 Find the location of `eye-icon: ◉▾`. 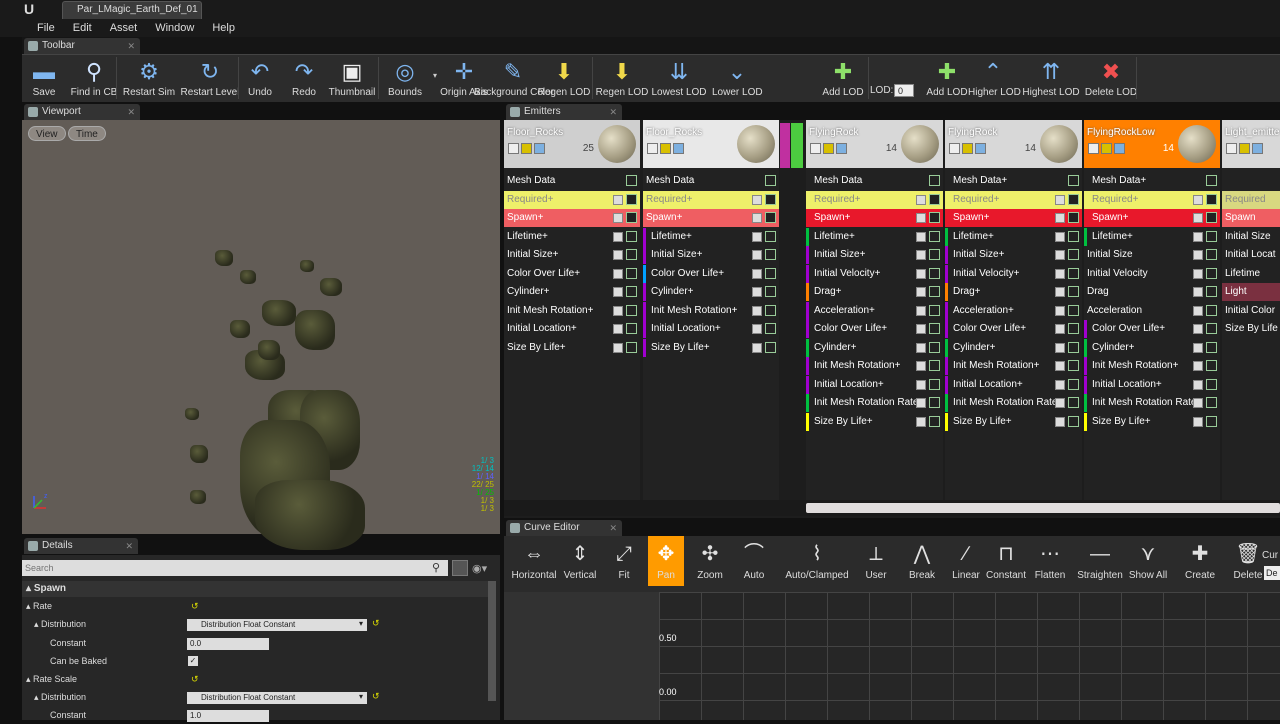

eye-icon: ◉▾ is located at coordinates (479, 568).